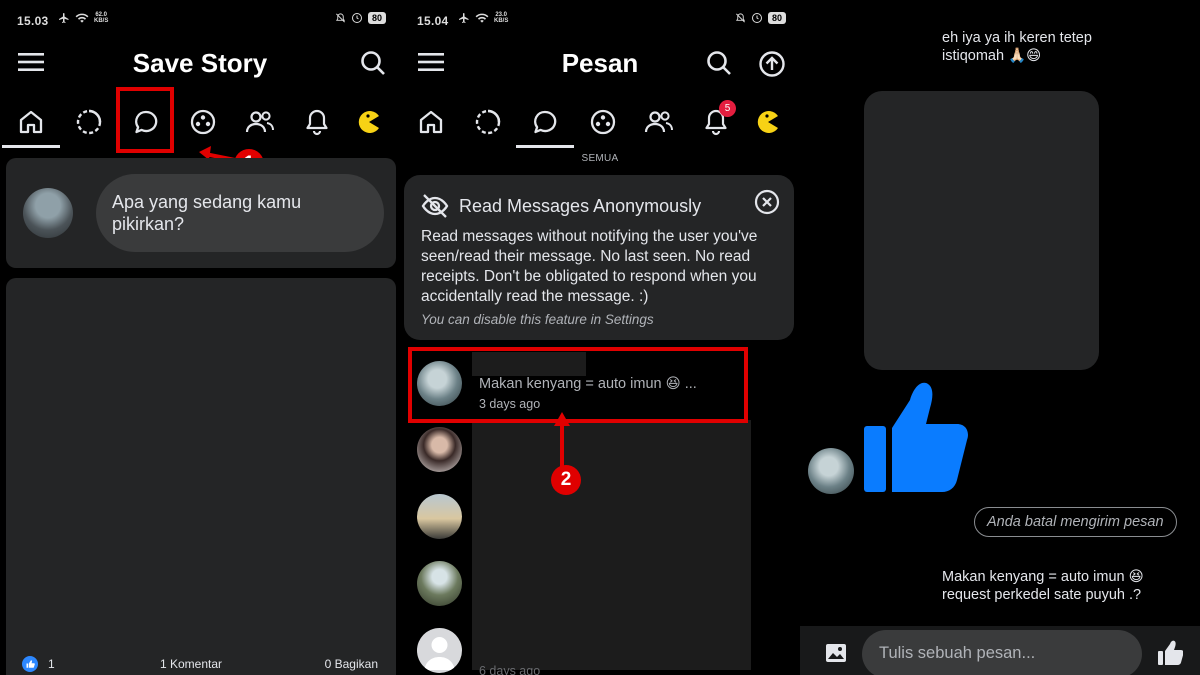  What do you see at coordinates (501, 18) in the screenshot?
I see `net-speed: 23.0 KB/S` at bounding box center [501, 18].